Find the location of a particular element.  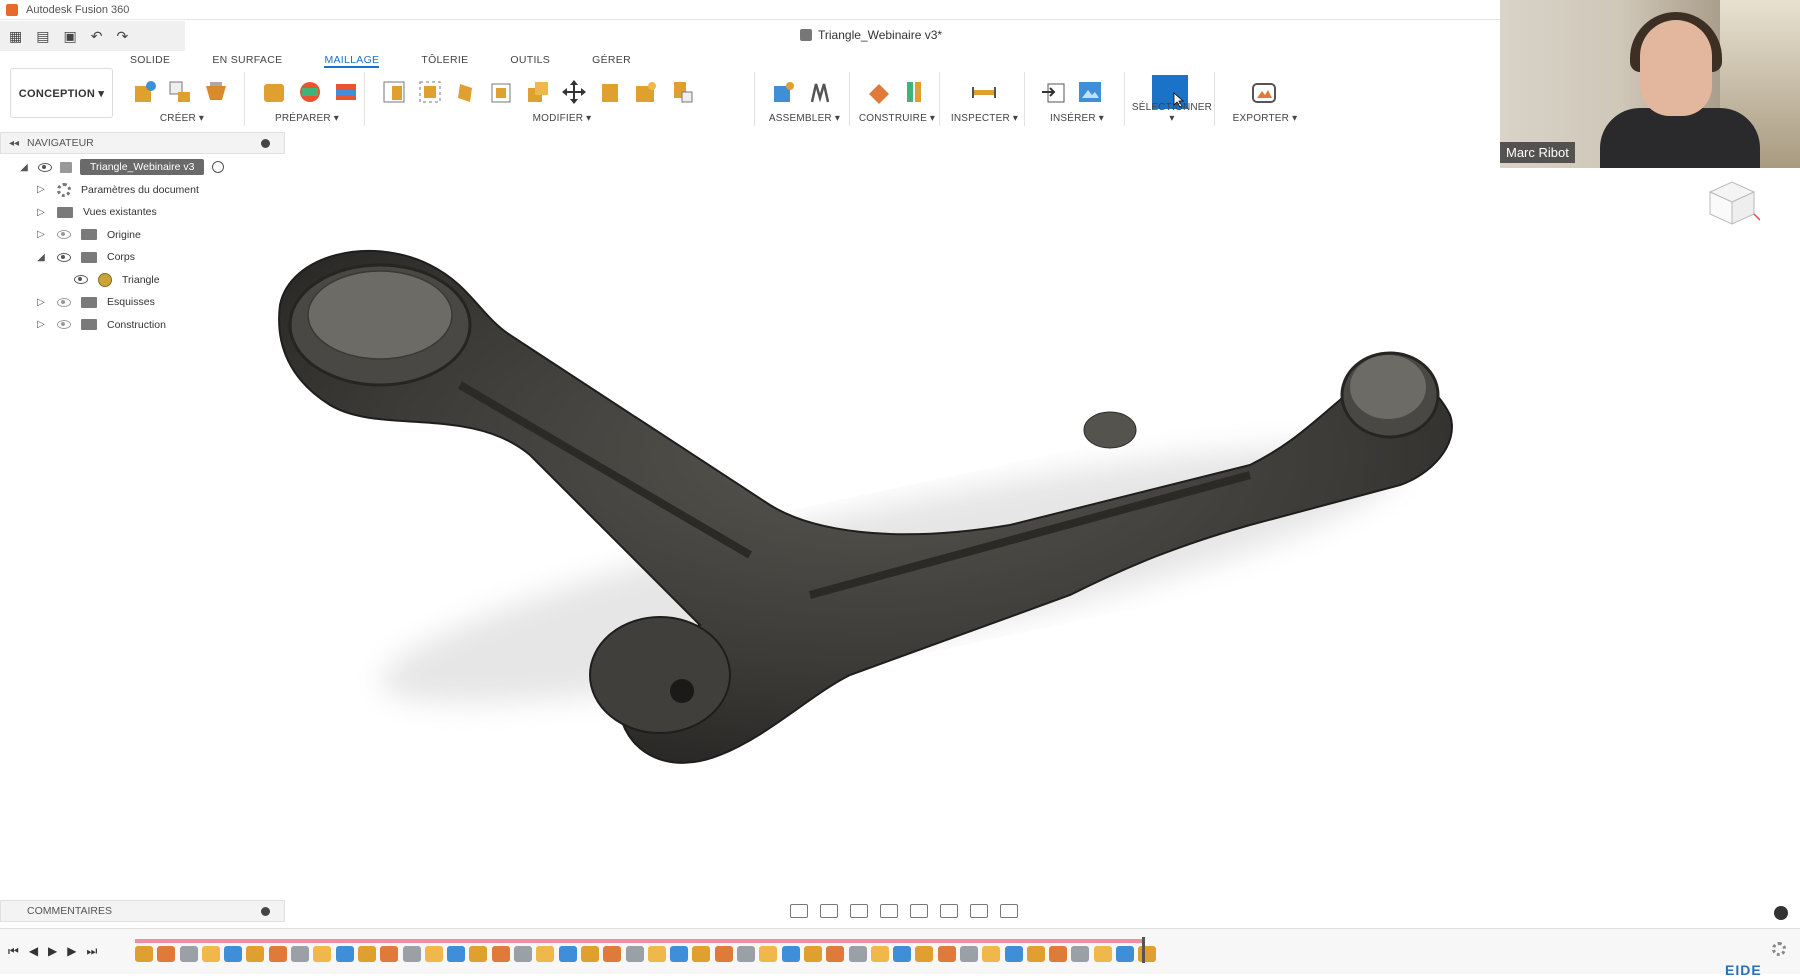

tab-gerer: GÉRER is located at coordinates (611, 60).